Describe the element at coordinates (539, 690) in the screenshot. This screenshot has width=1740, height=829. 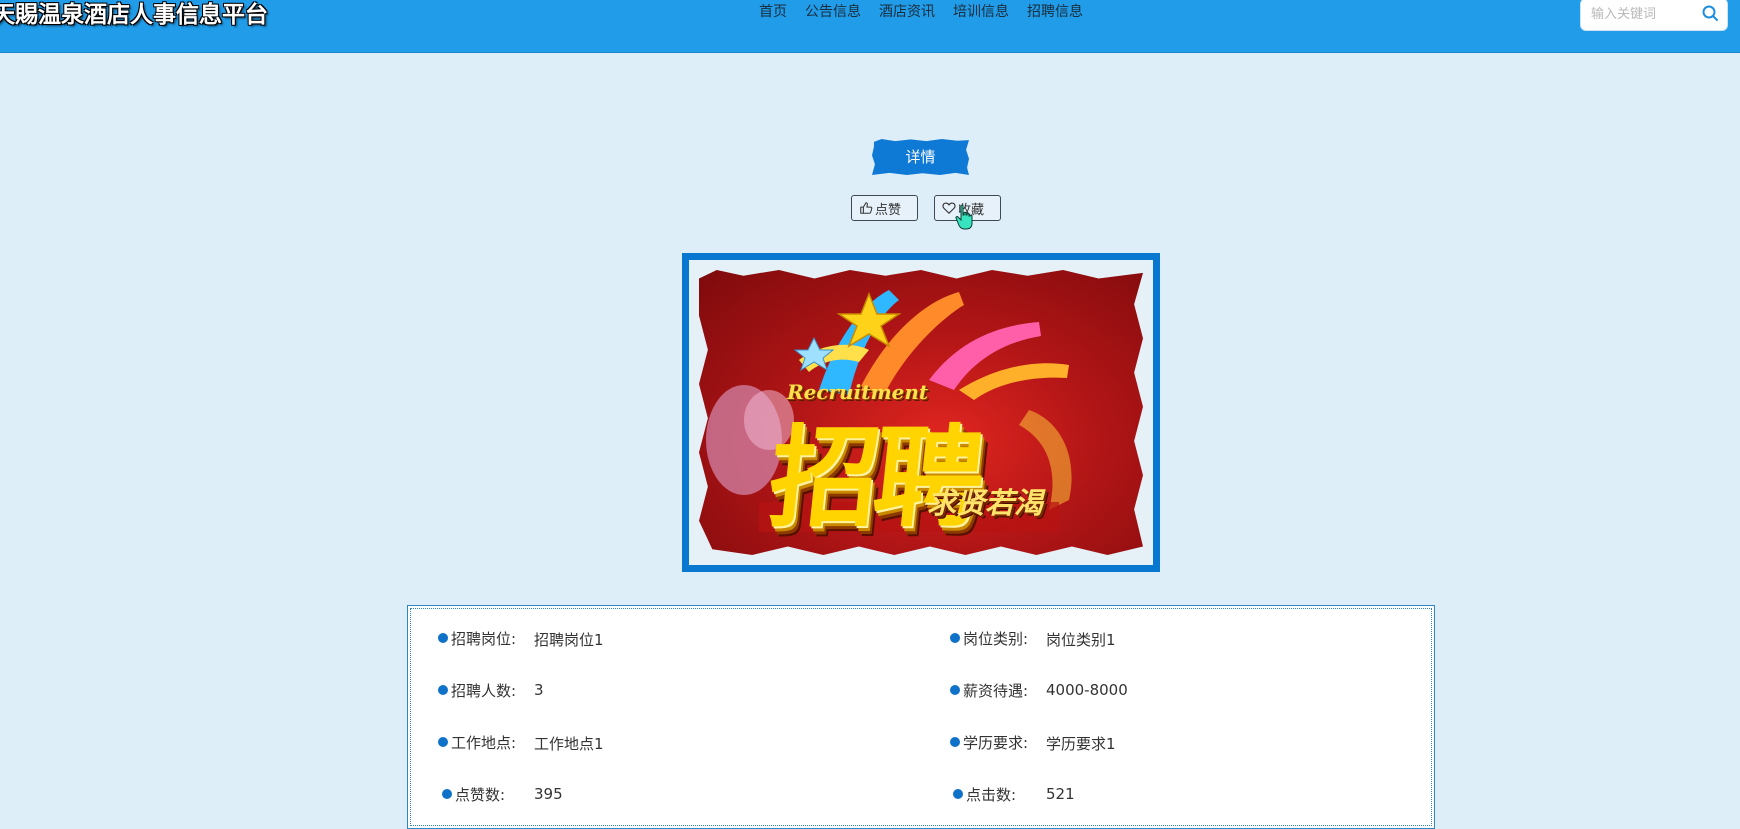
I see `headcount-value: 3` at that location.